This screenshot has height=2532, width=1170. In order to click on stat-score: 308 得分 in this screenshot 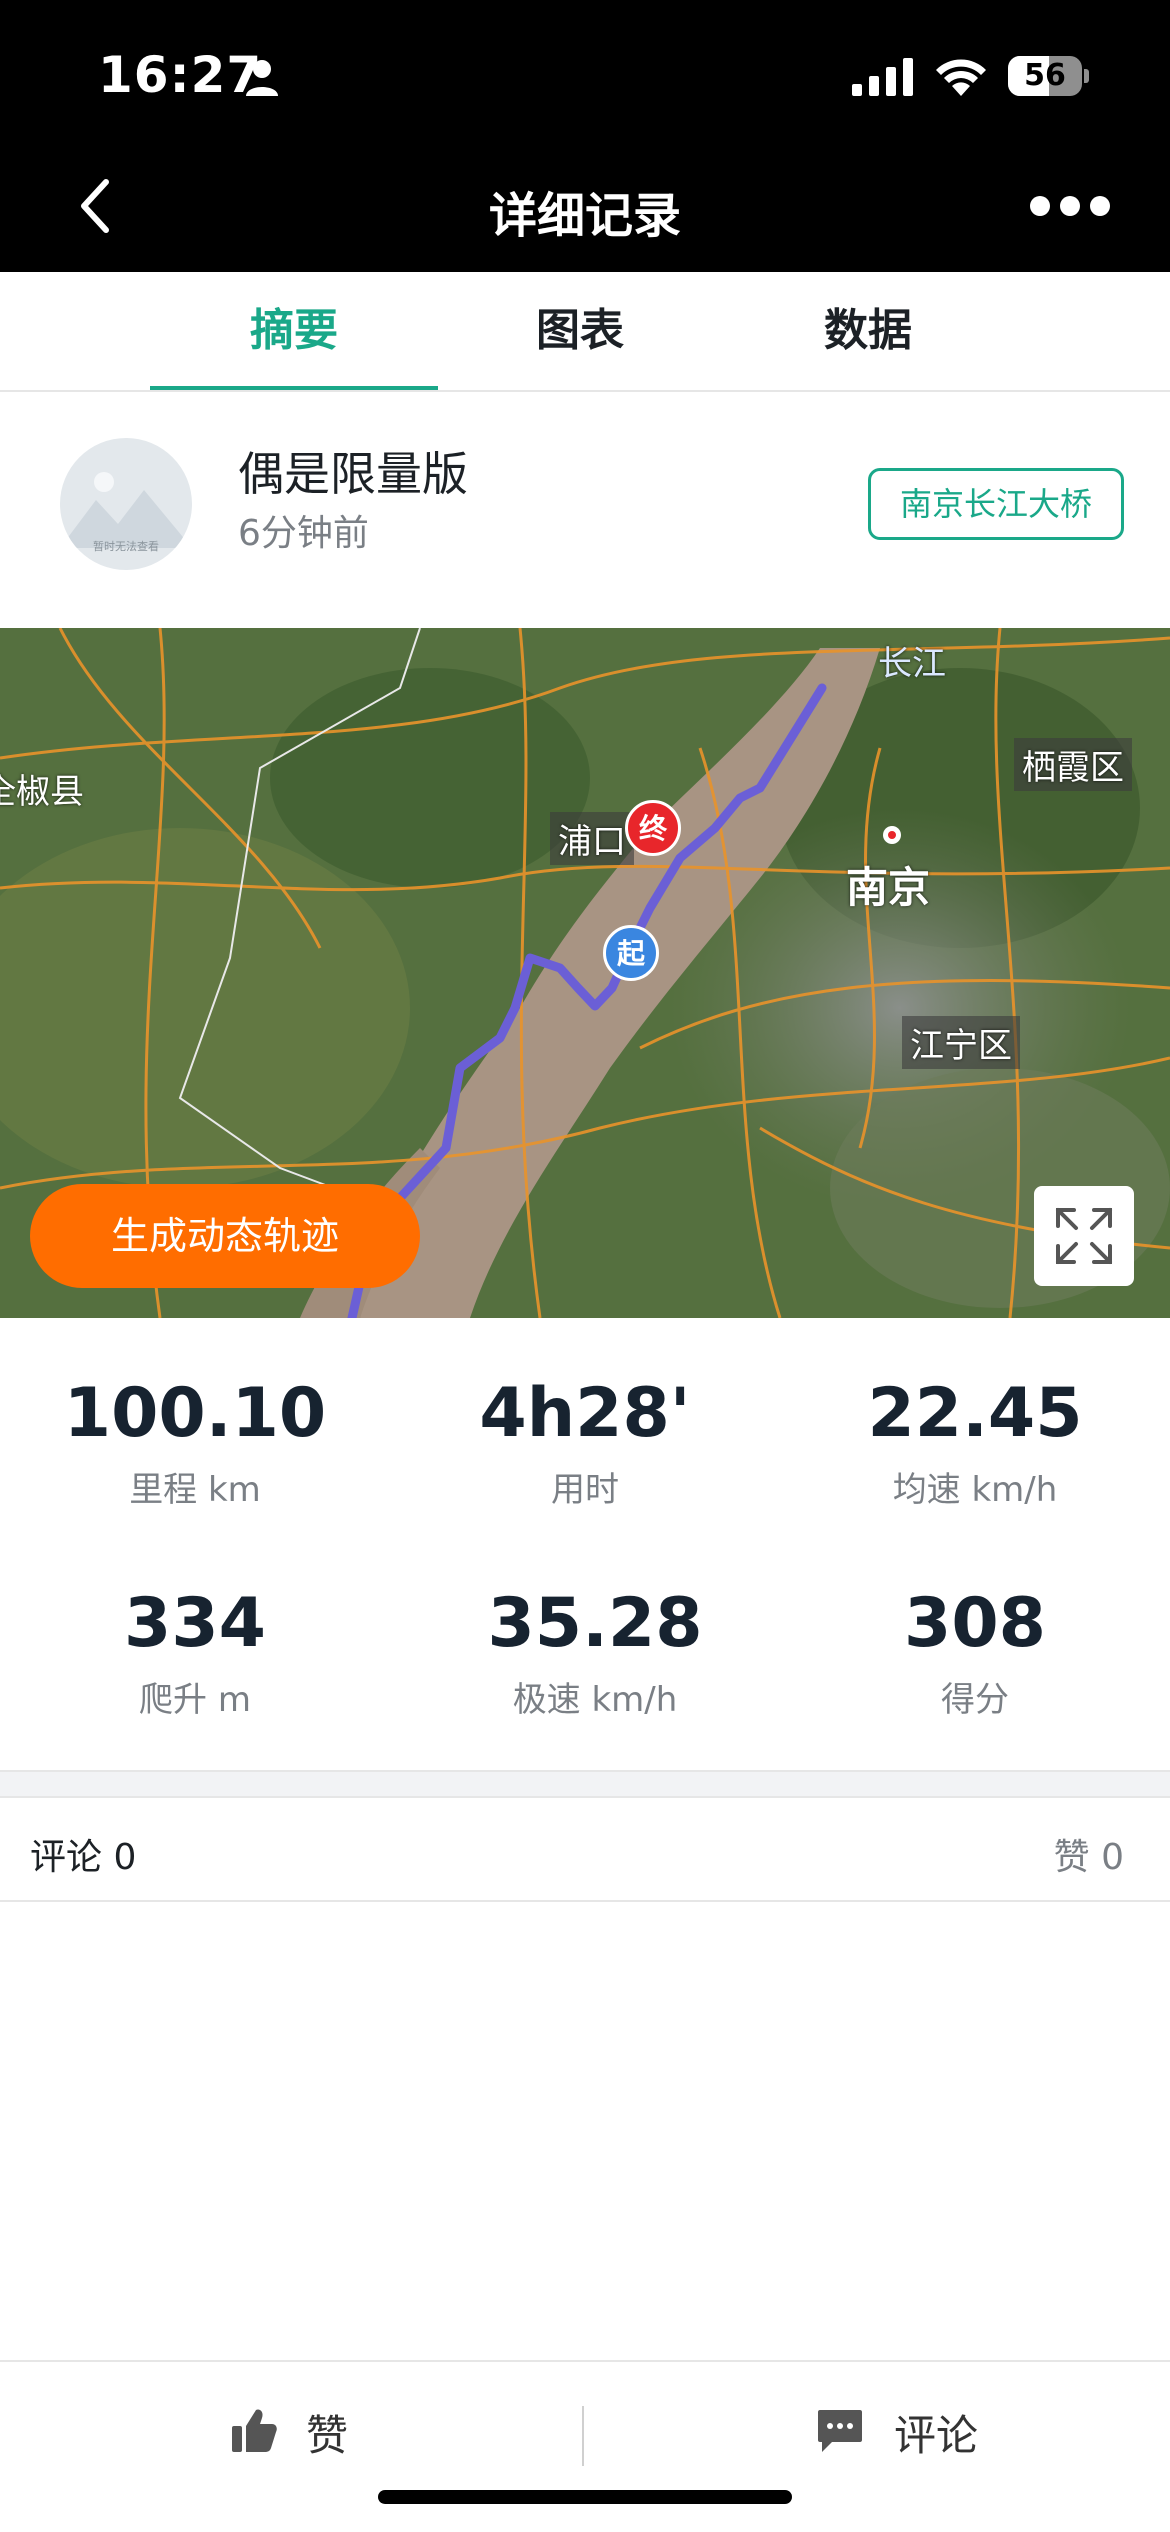, I will do `click(975, 1652)`.